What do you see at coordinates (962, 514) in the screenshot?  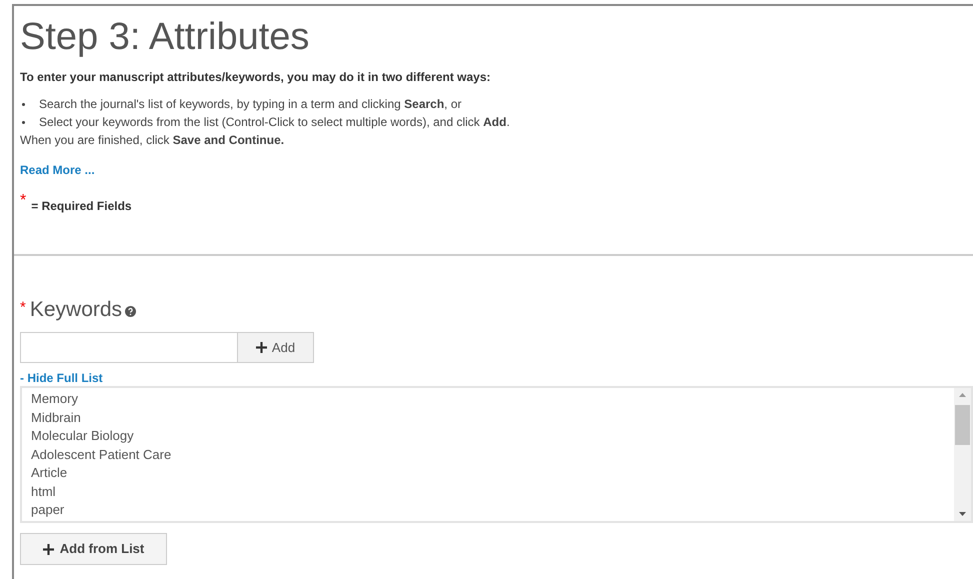 I see `scroll-down-icon` at bounding box center [962, 514].